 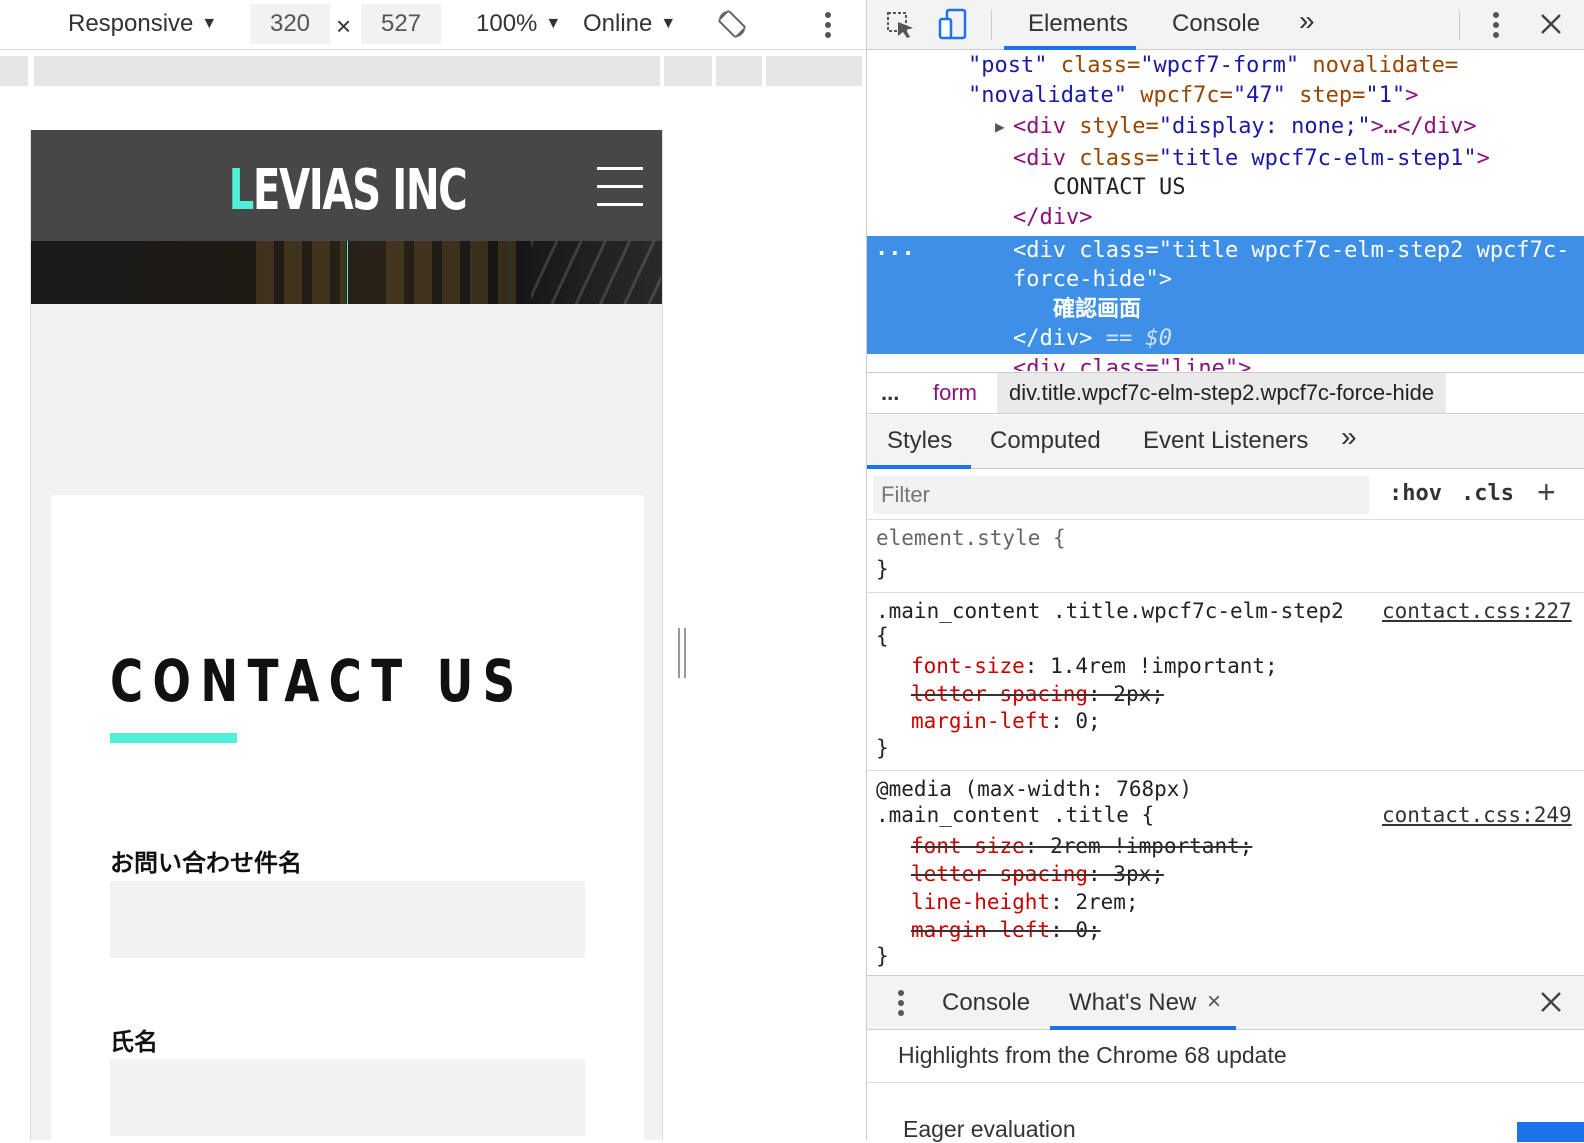 What do you see at coordinates (1121, 495) in the screenshot?
I see `styles-filter-input` at bounding box center [1121, 495].